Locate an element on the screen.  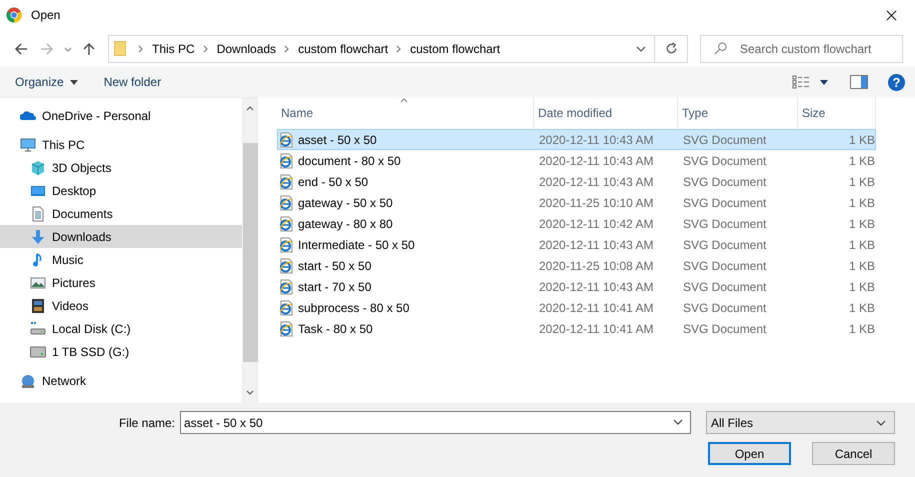
sidebar-item: 3D Objects is located at coordinates (121, 167).